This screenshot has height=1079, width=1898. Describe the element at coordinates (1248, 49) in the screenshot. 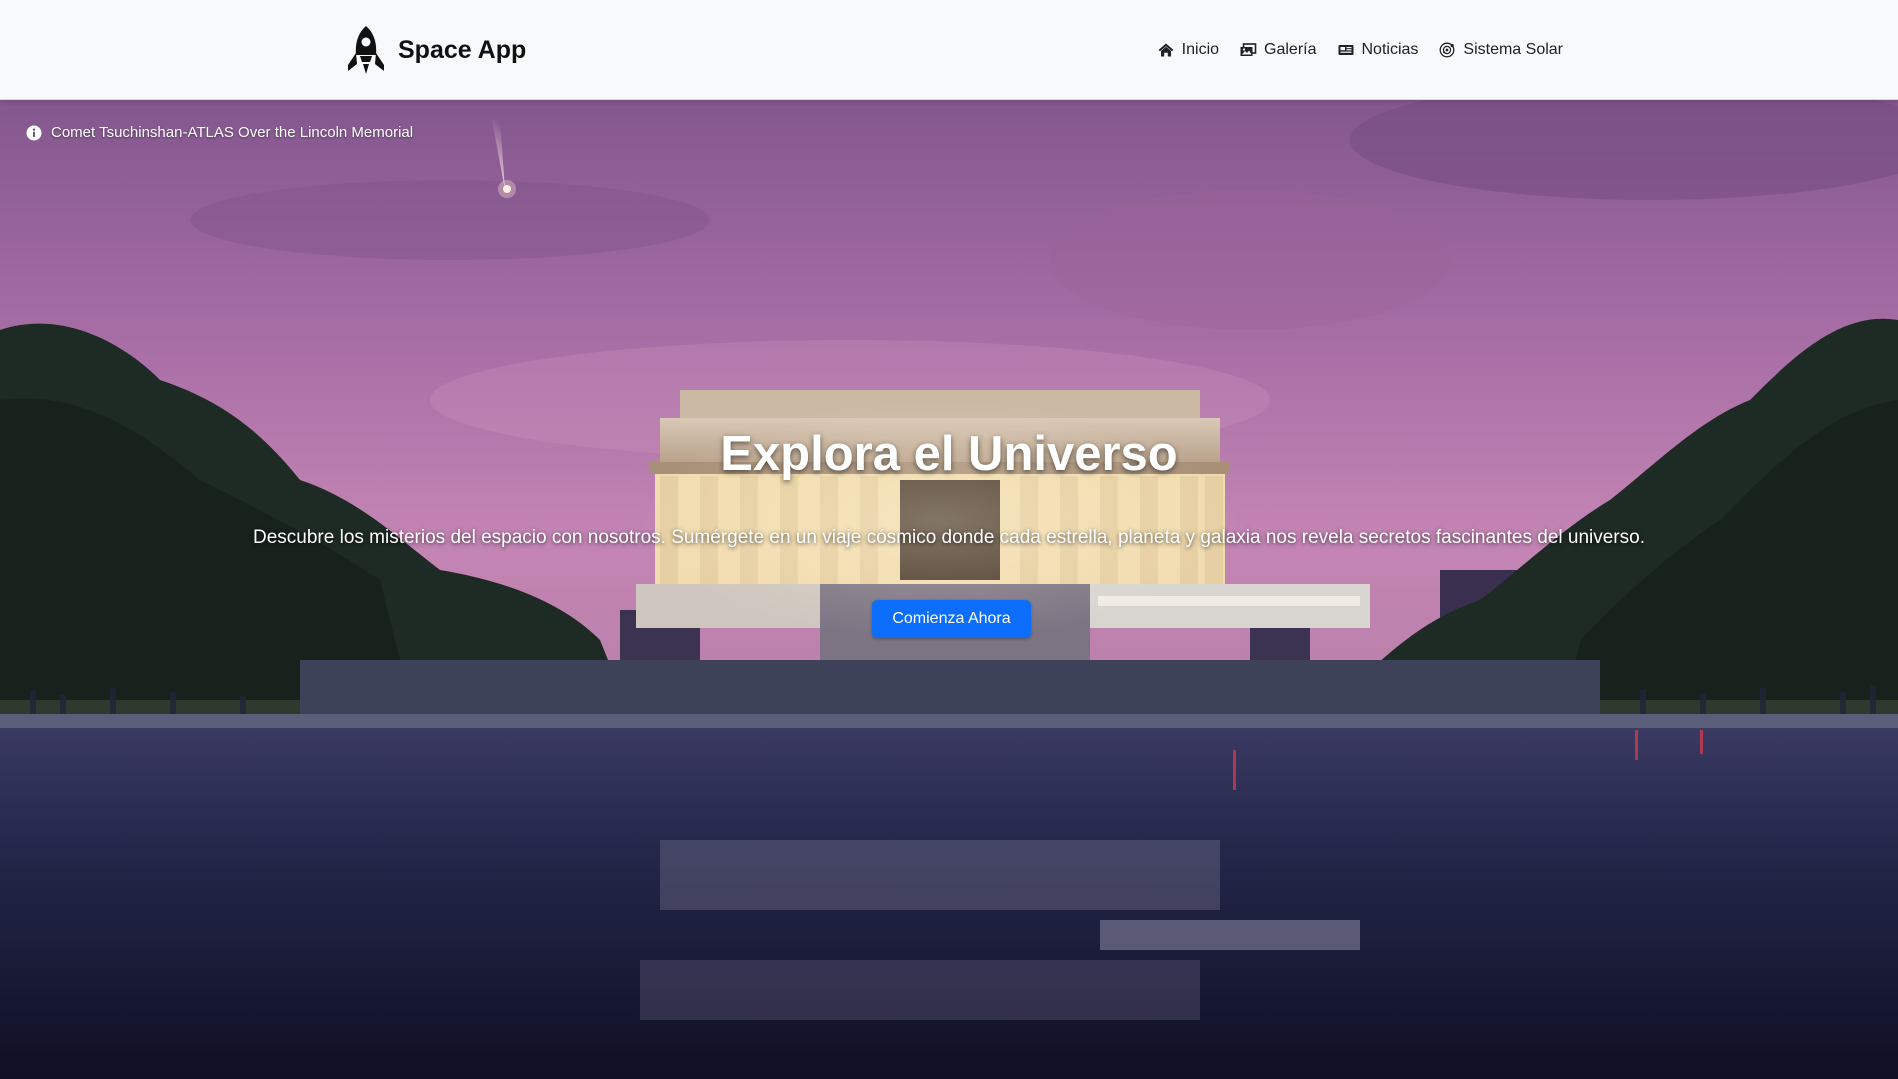

I see `images-icon` at that location.